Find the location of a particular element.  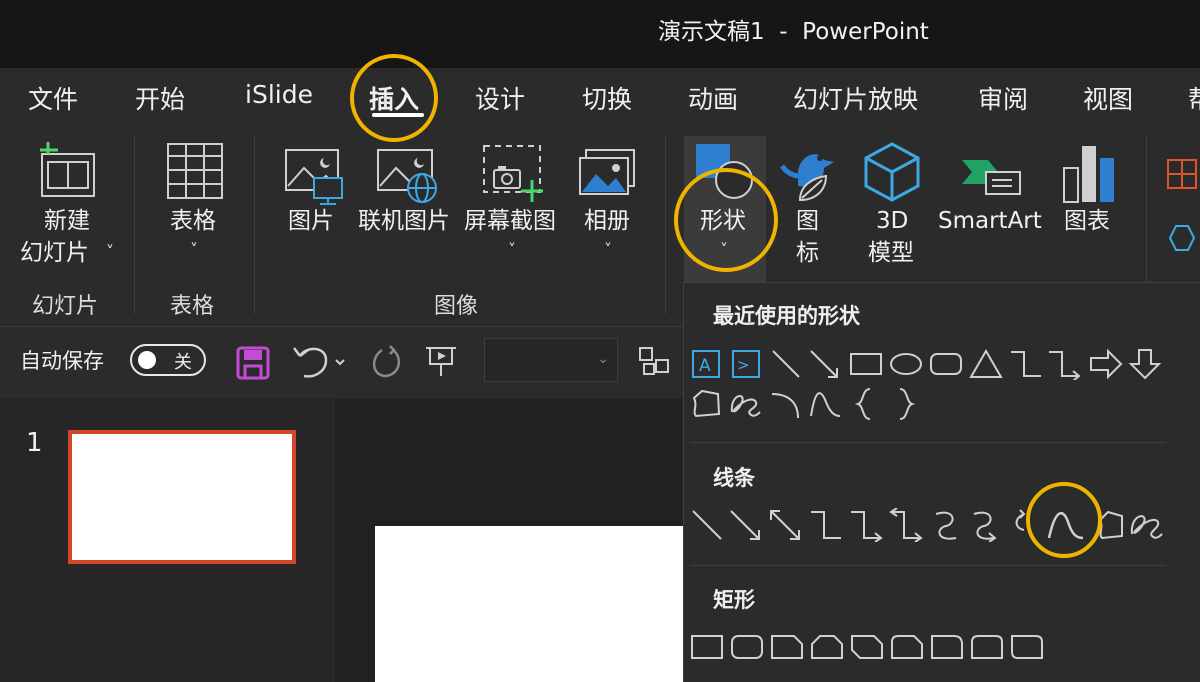

new-slide-label-1: 新建 is located at coordinates (67, 221).